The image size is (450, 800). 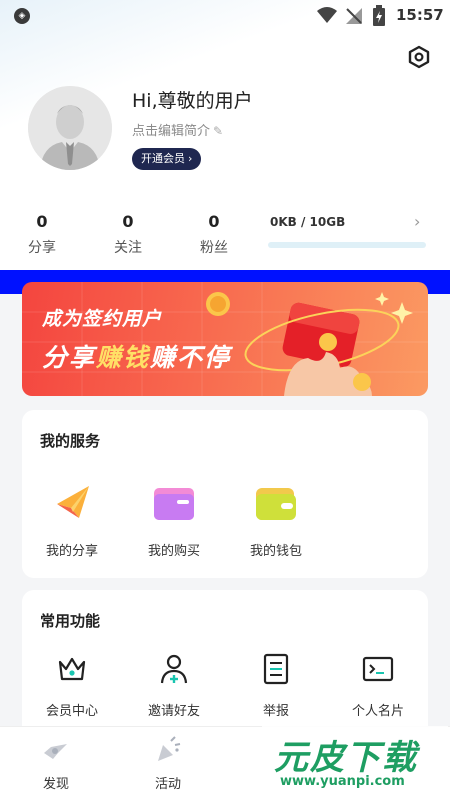 I want to click on crown-icon, so click(x=72, y=669).